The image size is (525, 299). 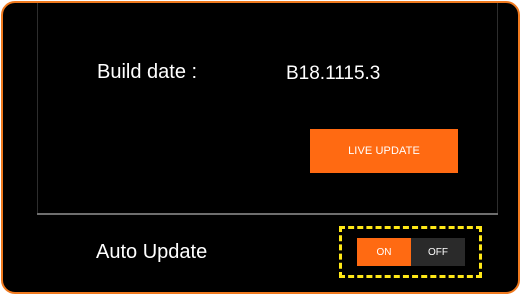 I want to click on toggle-off-option: OFF, so click(x=438, y=252).